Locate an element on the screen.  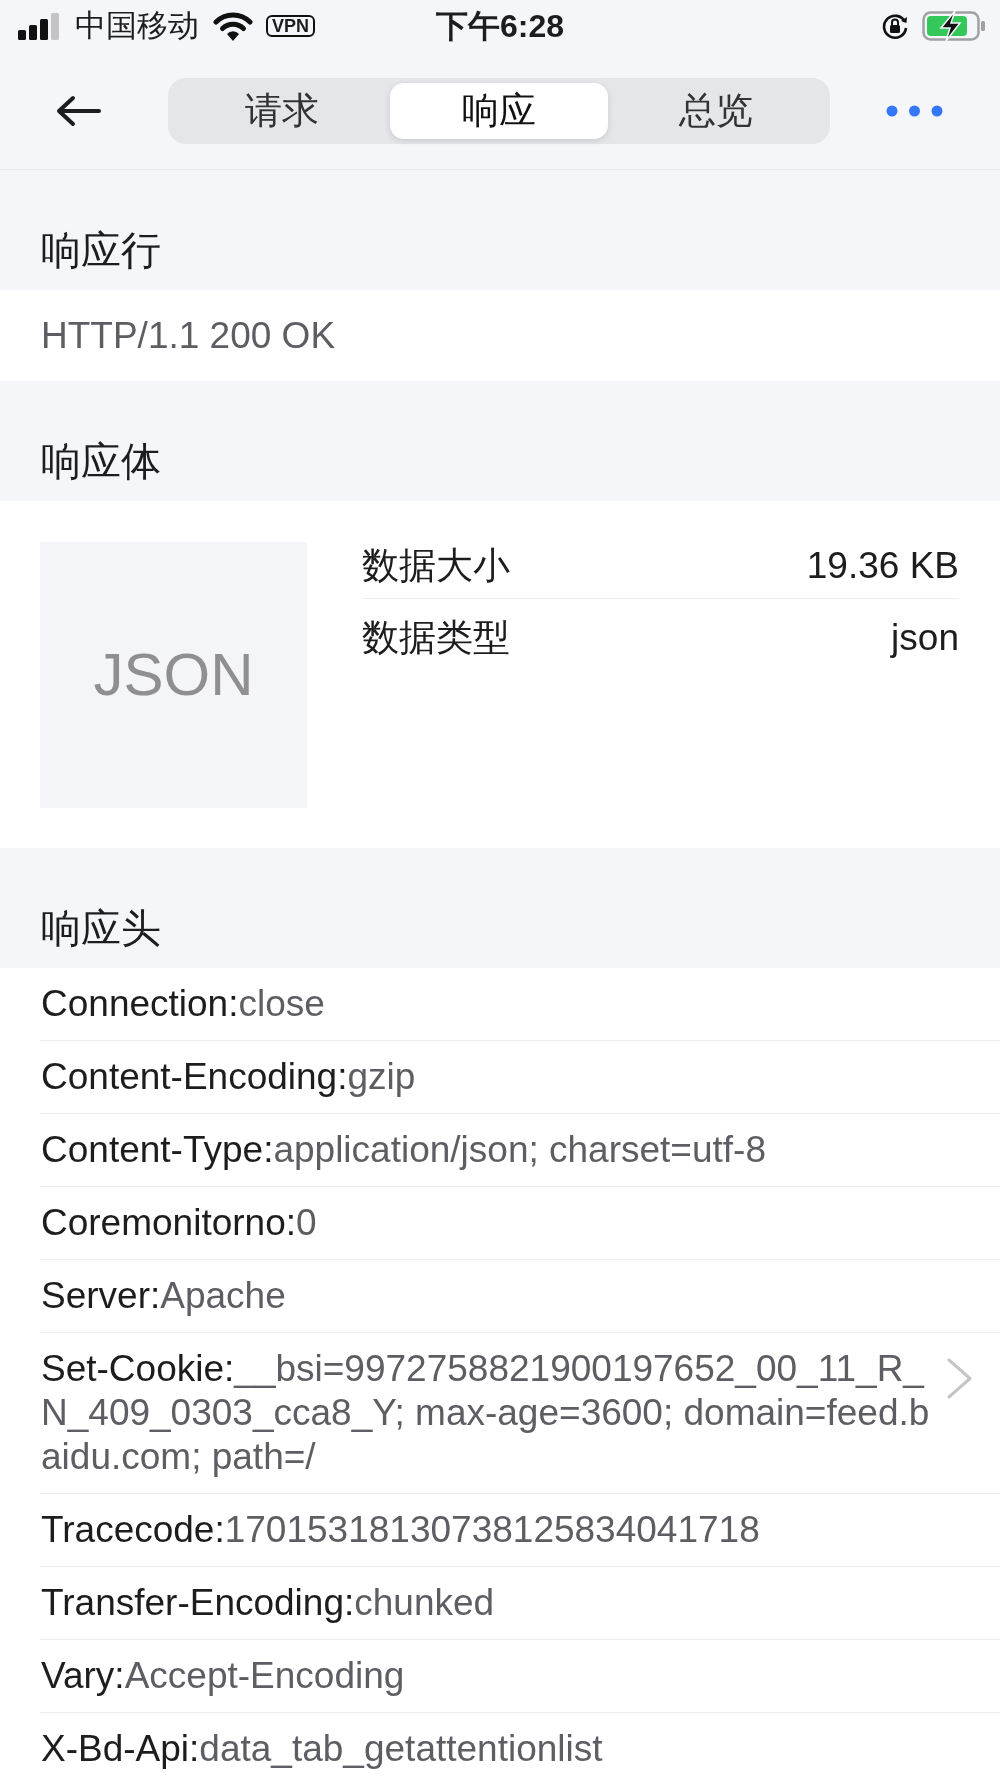
preview-label: JSON is located at coordinates (173, 675).